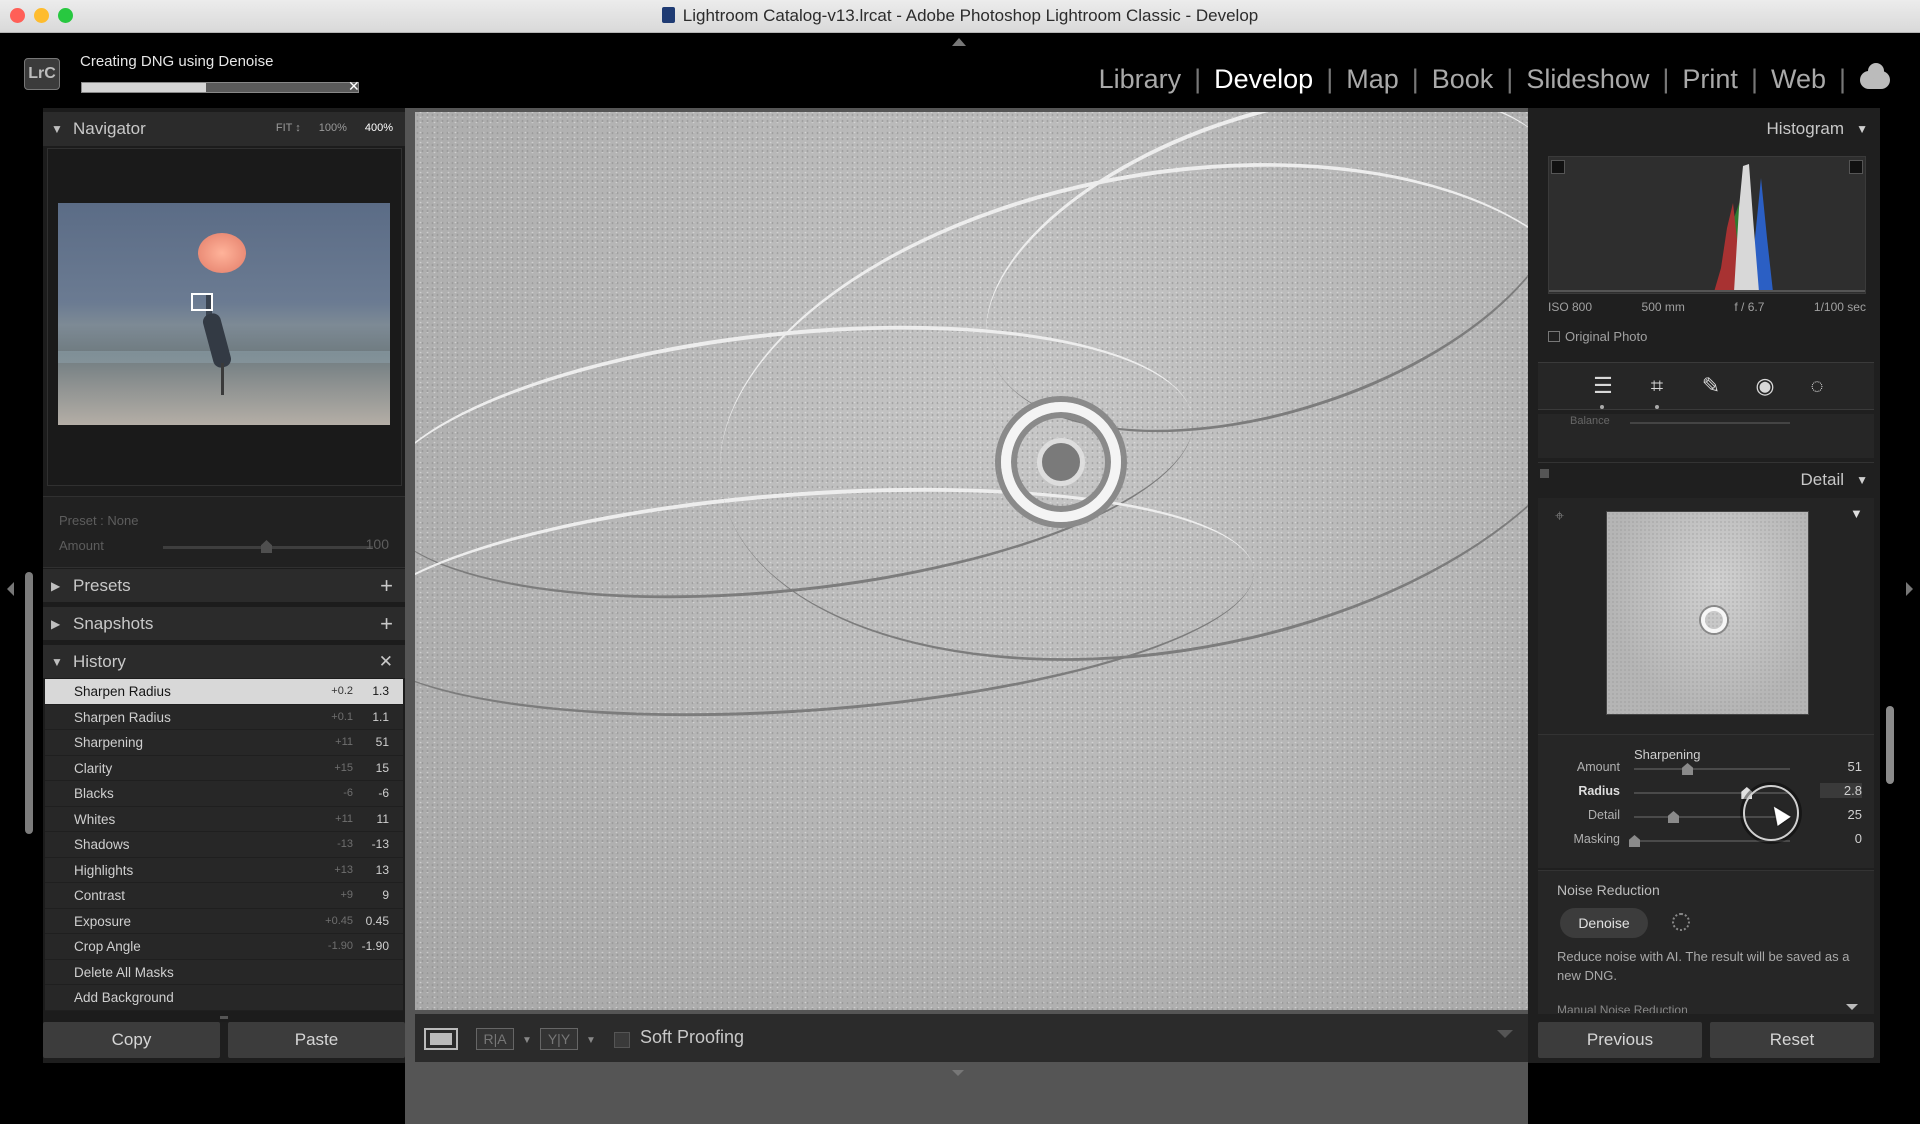  Describe the element at coordinates (343, 869) in the screenshot. I see `history-step-delta: +13` at that location.